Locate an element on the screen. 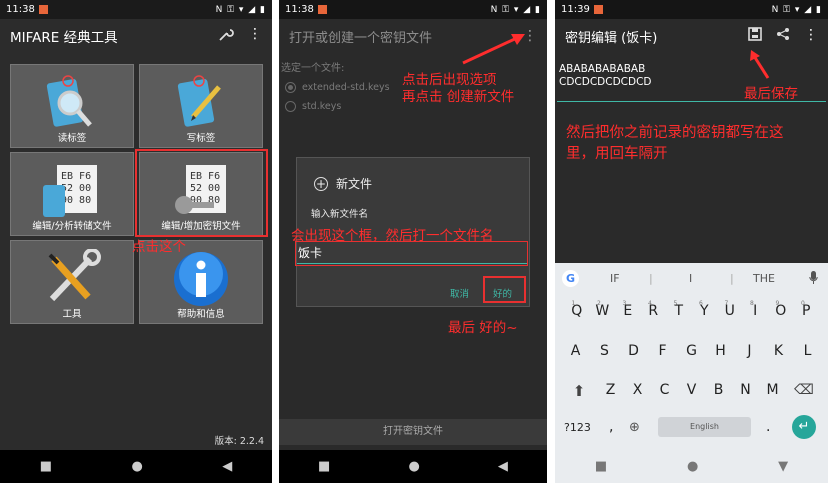 This screenshot has height=483, width=828. key-c: C is located at coordinates (664, 391).